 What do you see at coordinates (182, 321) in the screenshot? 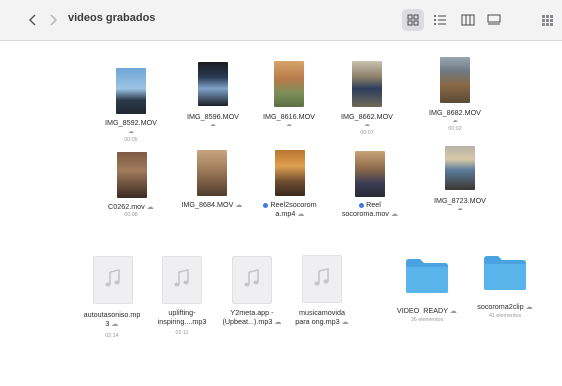
I see `file-name-line2: inspiring....mp3` at bounding box center [182, 321].